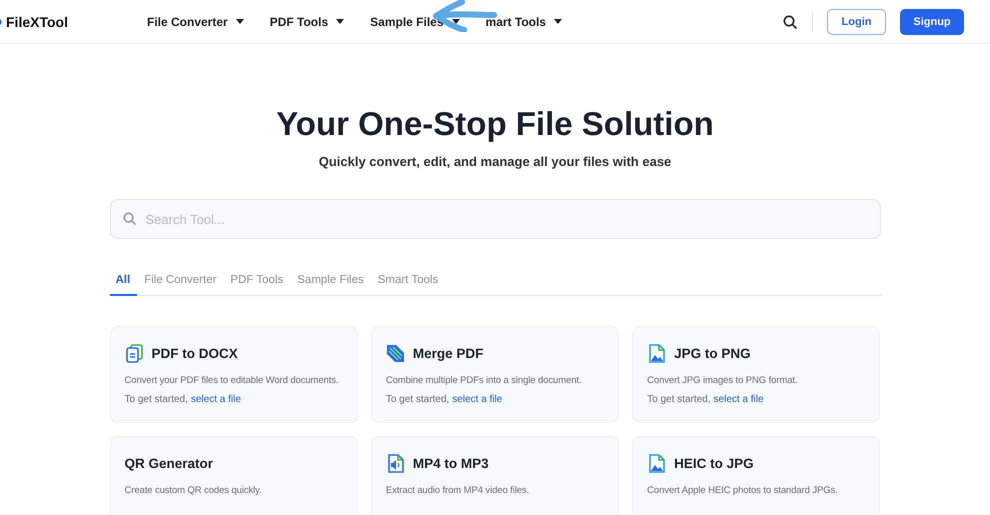 The image size is (990, 515). I want to click on tool-card: QR Generator Create custom QR codes quickly., so click(234, 475).